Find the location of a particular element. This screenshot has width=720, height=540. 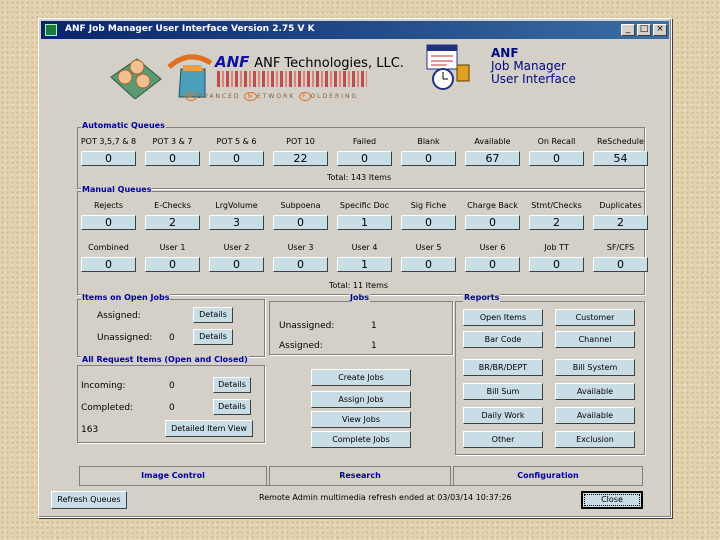

automatic-queues-total: Total: 143 Items is located at coordinates (359, 177).